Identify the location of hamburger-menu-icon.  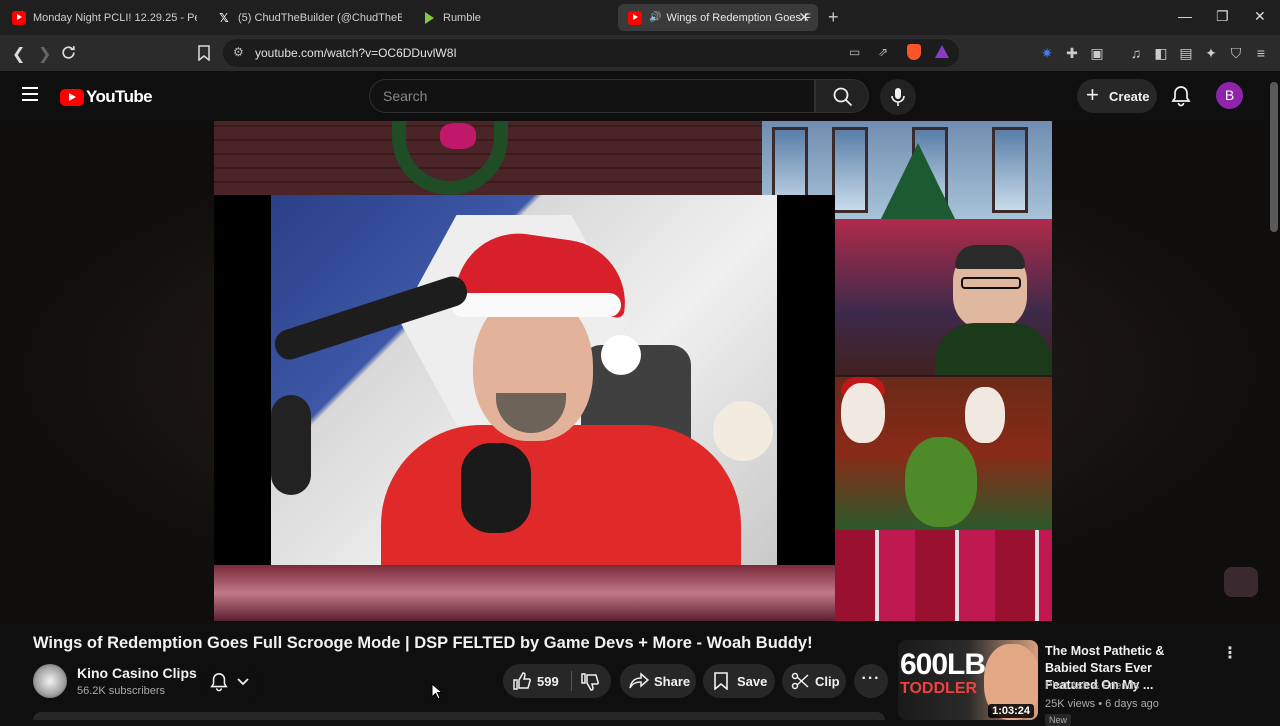
(30, 94).